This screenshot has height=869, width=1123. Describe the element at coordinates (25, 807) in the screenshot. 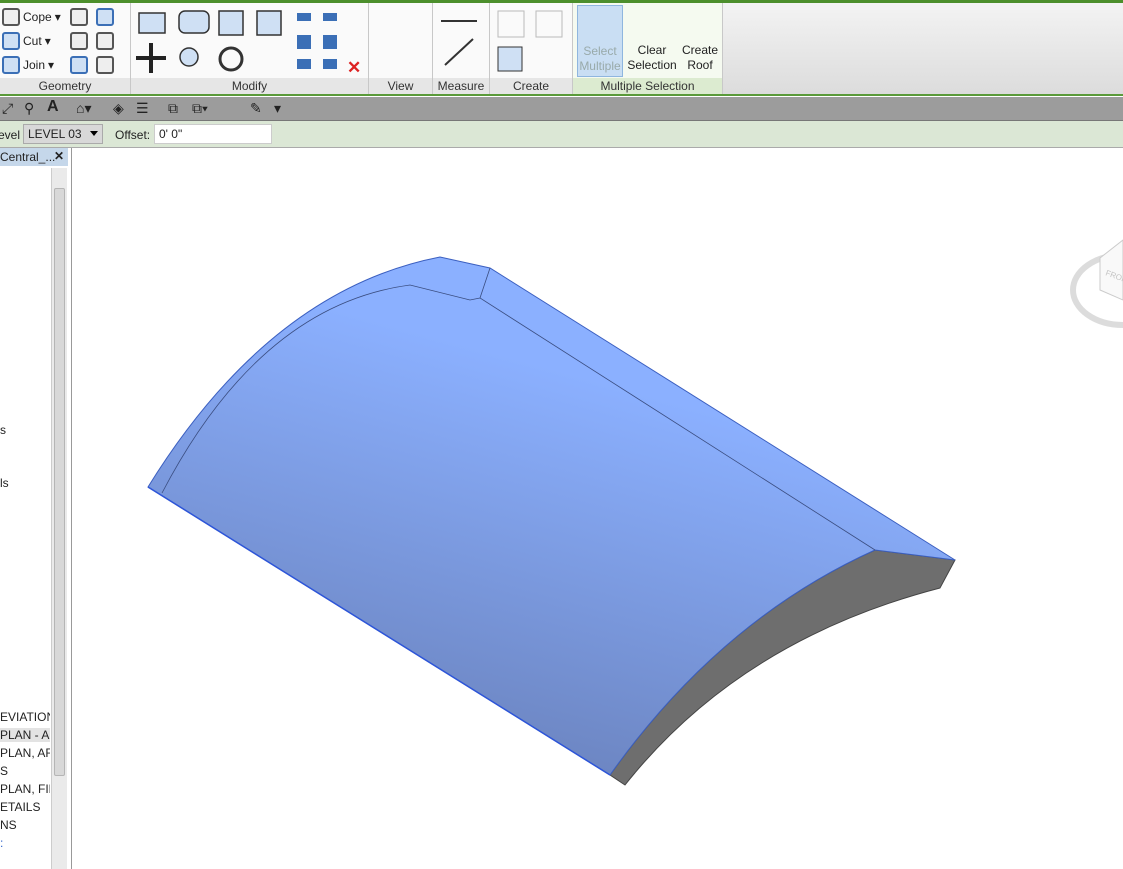

I see `list-item: ETAILS` at that location.